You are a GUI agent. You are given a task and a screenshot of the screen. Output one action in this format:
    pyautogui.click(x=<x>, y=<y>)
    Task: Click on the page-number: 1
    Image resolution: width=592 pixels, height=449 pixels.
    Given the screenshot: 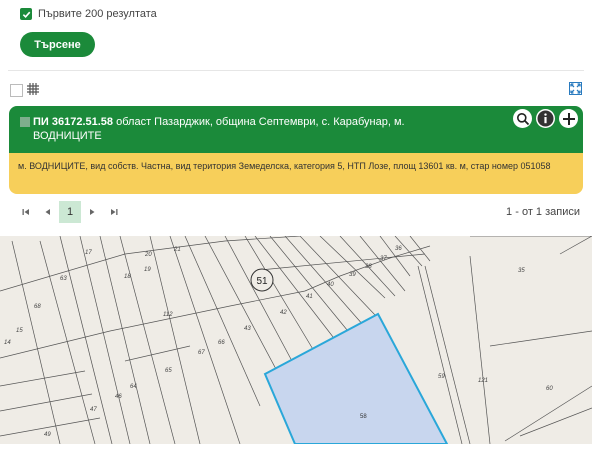 What is the action you would take?
    pyautogui.click(x=70, y=212)
    